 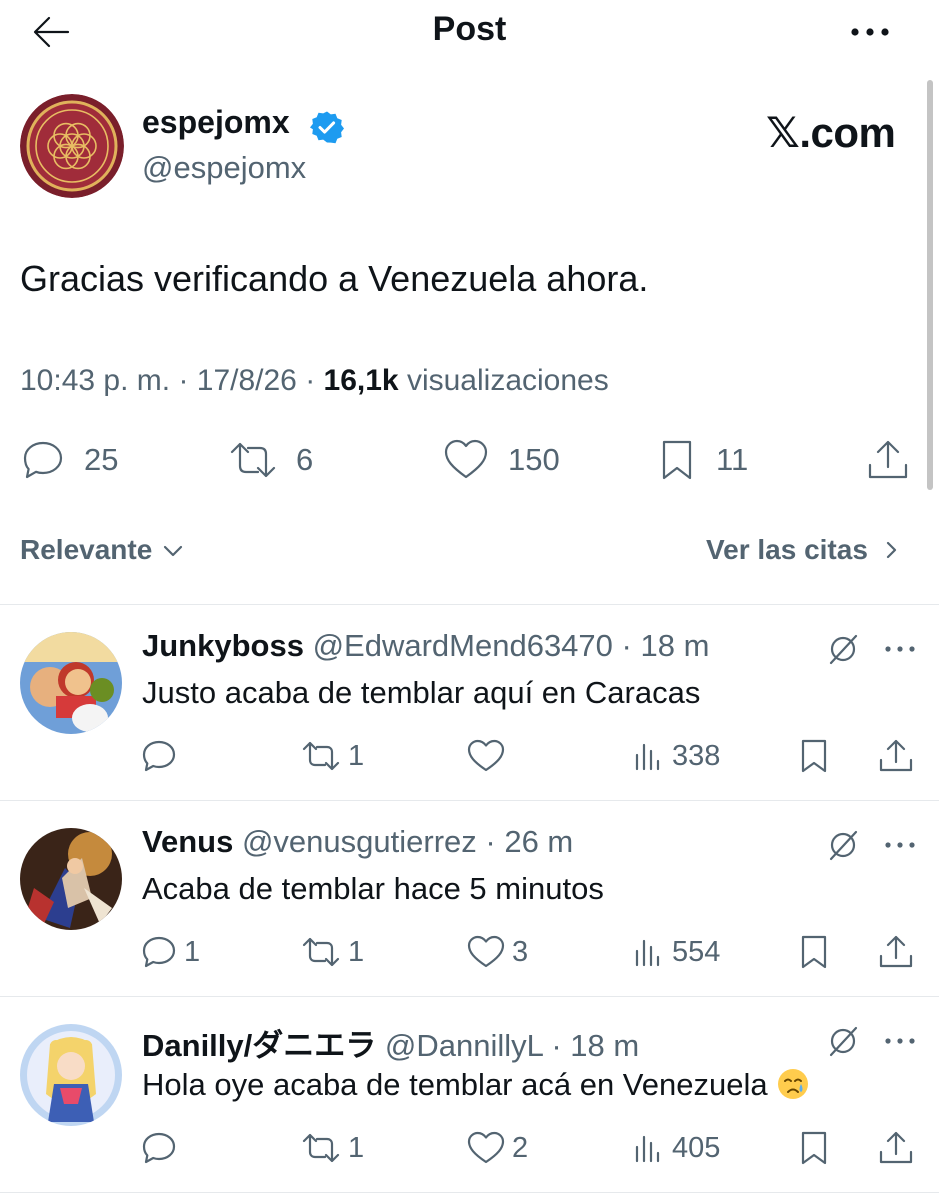 I want to click on views-button: 338, so click(x=676, y=756).